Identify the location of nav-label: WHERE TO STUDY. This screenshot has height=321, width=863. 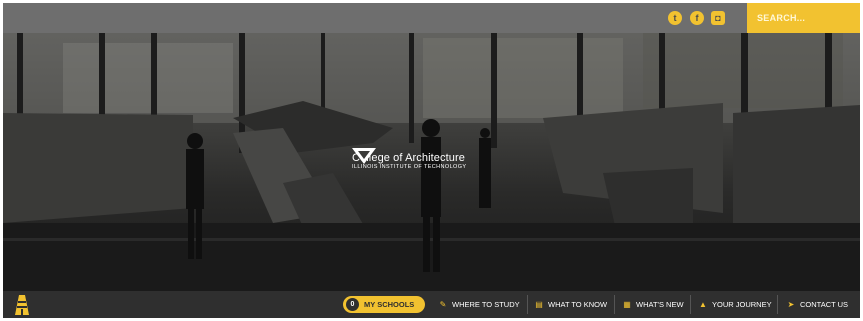
(486, 304).